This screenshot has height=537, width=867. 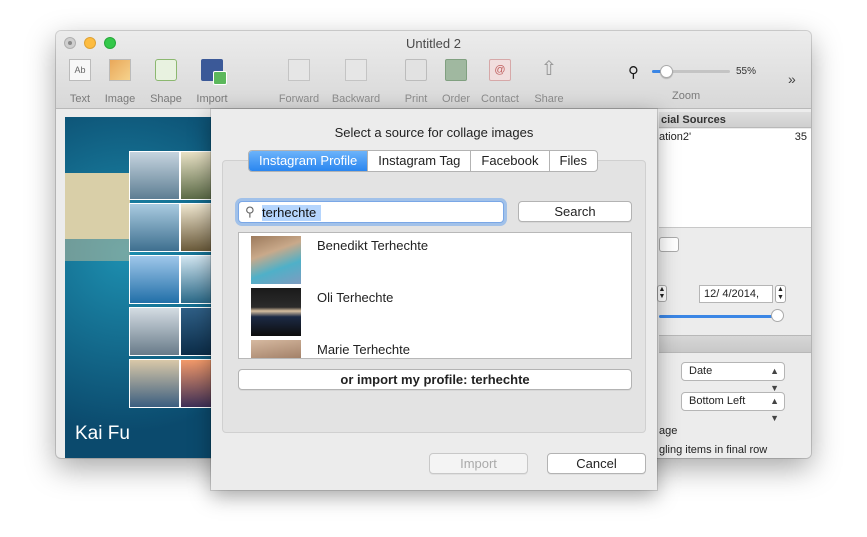 I want to click on search-icon: ⚲, so click(x=250, y=211).